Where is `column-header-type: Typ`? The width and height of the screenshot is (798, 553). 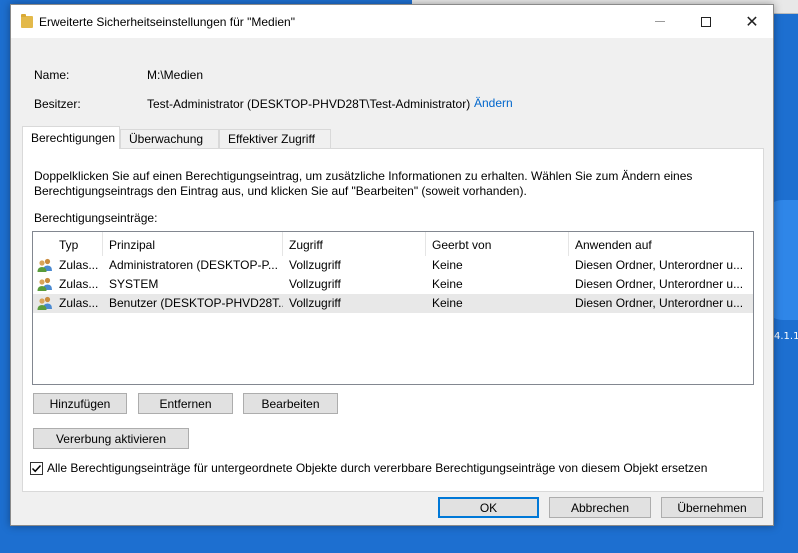 column-header-type: Typ is located at coordinates (78, 244).